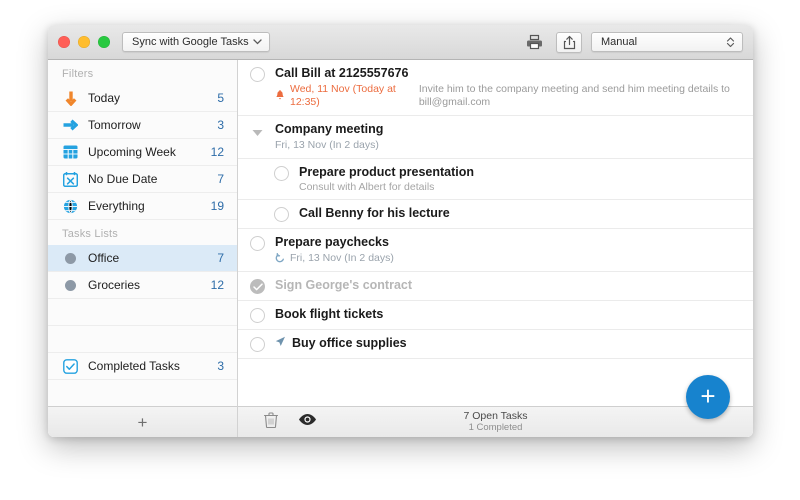 The height and width of the screenshot is (500, 800). What do you see at coordinates (495, 421) in the screenshot?
I see `bottom-toolbar: 7 Open Tasks 1 Completed` at bounding box center [495, 421].